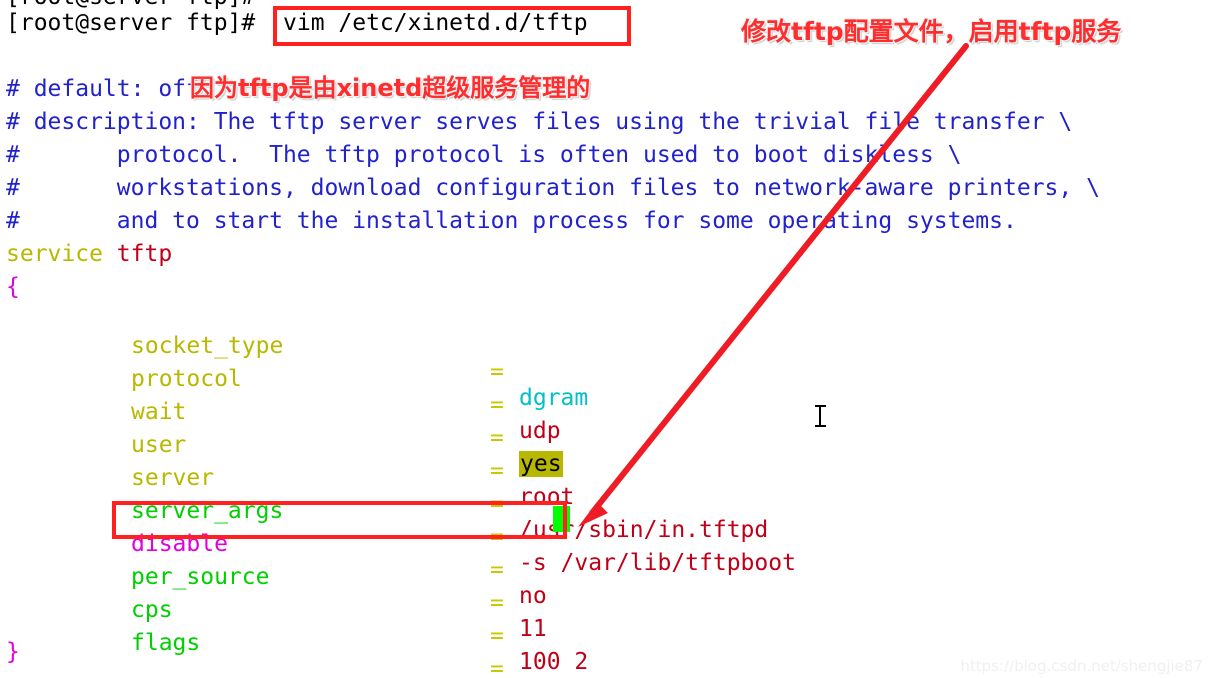  Describe the element at coordinates (931, 31) in the screenshot. I see `annotation-top-note: 修改tftp配置文件，启用tftp服务` at that location.